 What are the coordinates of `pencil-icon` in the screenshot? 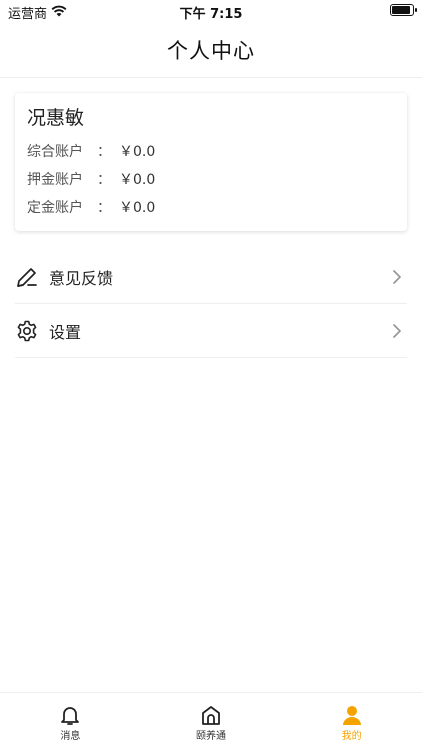 It's located at (27, 277).